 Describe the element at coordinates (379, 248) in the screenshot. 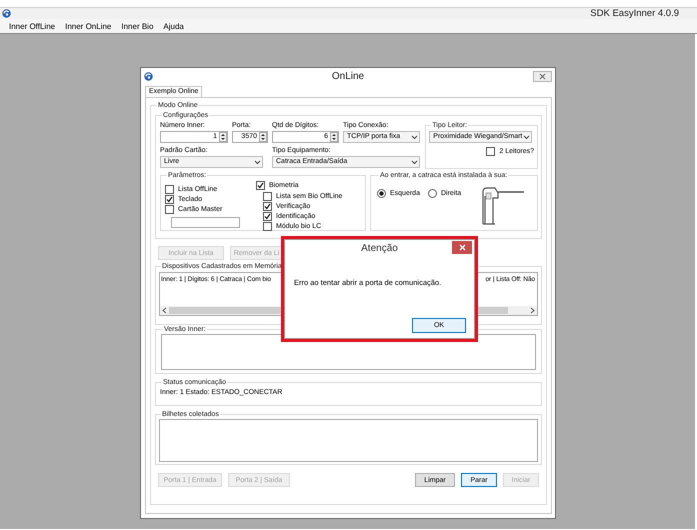

I see `dialog-title: Atenção` at that location.